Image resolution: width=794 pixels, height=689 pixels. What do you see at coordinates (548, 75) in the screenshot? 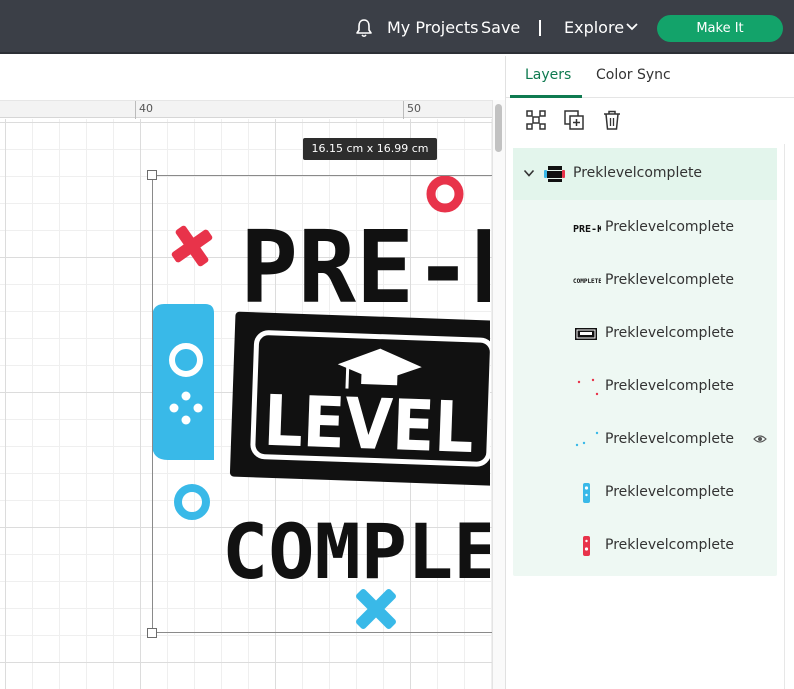
I see `tab-layers: Layers` at bounding box center [548, 75].